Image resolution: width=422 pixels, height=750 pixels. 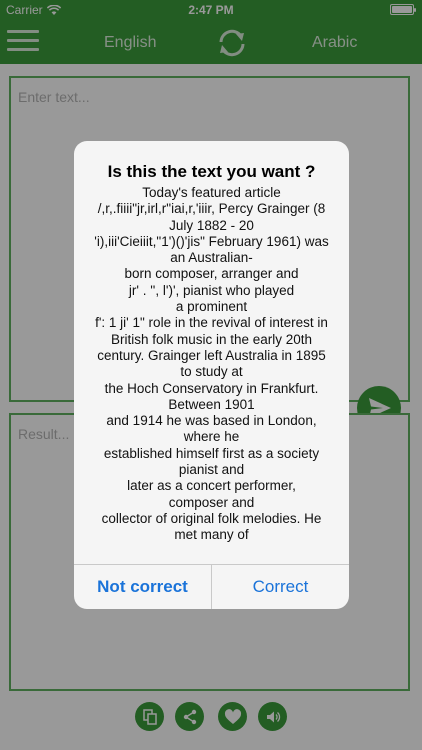 What do you see at coordinates (211, 355) in the screenshot?
I see `alert-message-line: century. Grainger left Australia in 1895` at bounding box center [211, 355].